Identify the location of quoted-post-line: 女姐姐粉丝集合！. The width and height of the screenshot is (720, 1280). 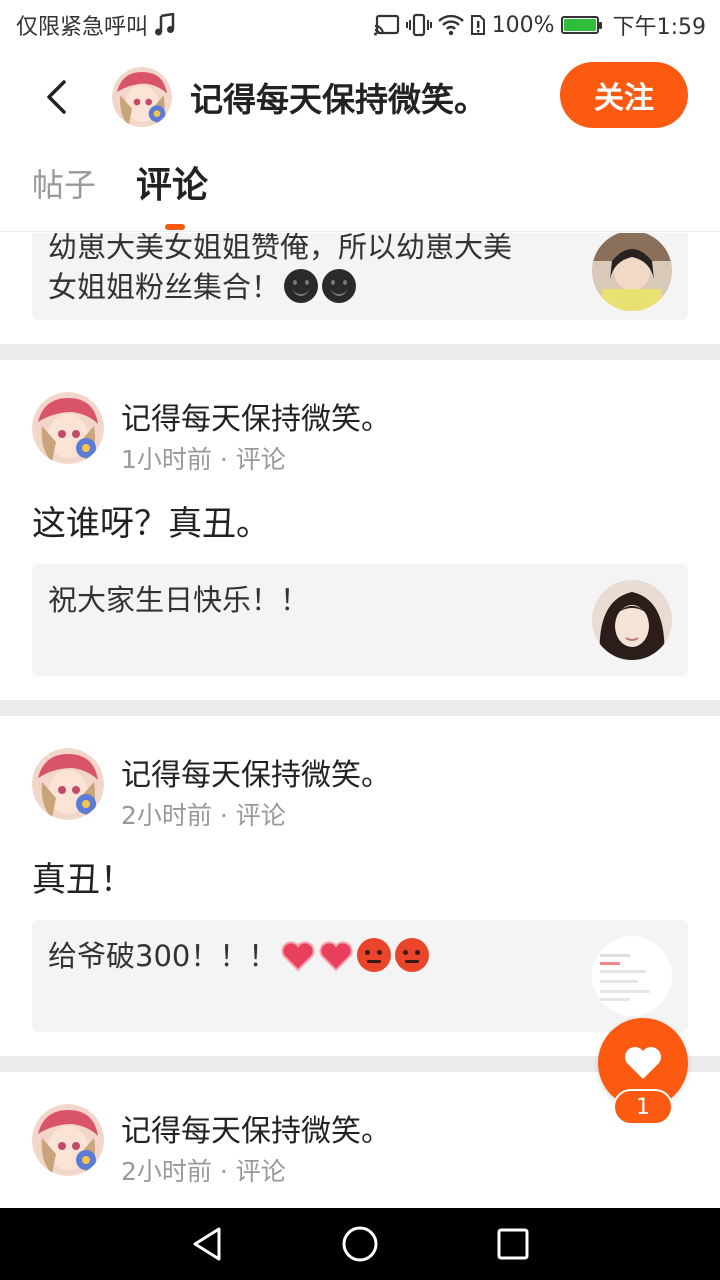
(164, 287).